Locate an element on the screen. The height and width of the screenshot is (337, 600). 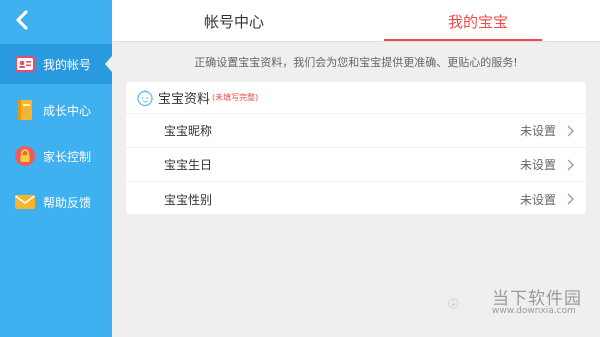
lock-icon is located at coordinates (25, 156).